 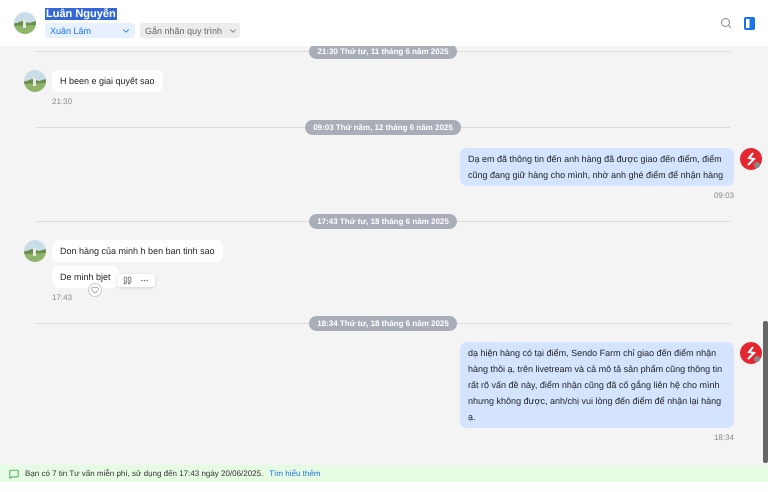 What do you see at coordinates (724, 437) in the screenshot?
I see `message-time: 18:34` at bounding box center [724, 437].